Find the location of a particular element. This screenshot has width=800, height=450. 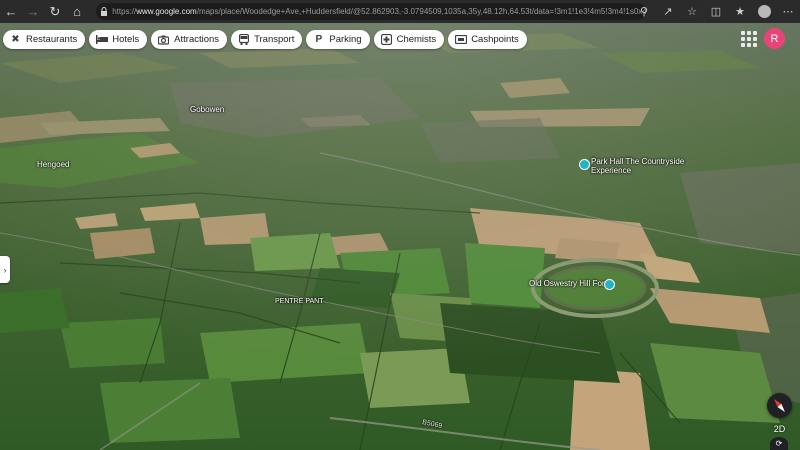

label-gobowen: Gobowen is located at coordinates (207, 109).